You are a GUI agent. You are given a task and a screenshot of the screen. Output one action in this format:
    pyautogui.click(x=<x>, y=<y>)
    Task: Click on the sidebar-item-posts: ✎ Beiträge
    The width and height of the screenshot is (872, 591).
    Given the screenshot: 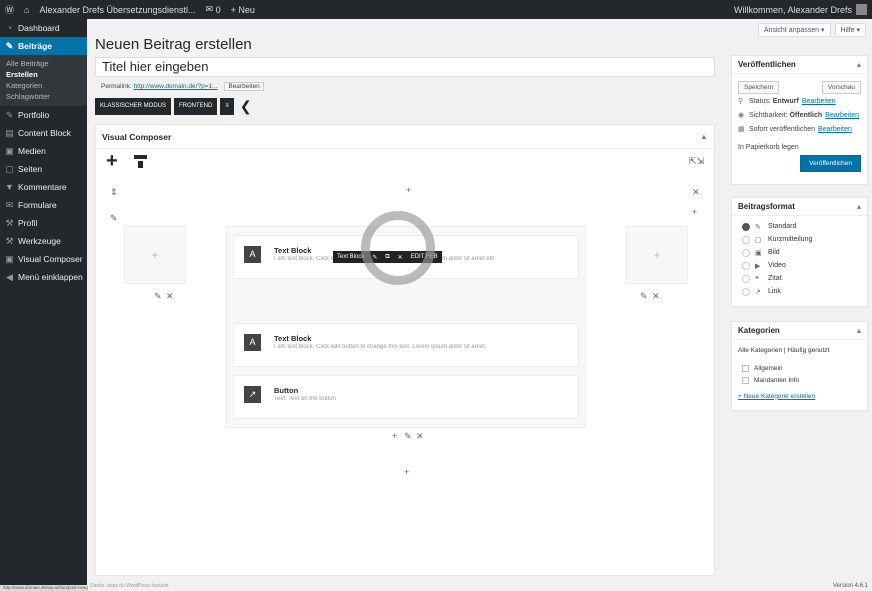 What is the action you would take?
    pyautogui.click(x=43, y=46)
    